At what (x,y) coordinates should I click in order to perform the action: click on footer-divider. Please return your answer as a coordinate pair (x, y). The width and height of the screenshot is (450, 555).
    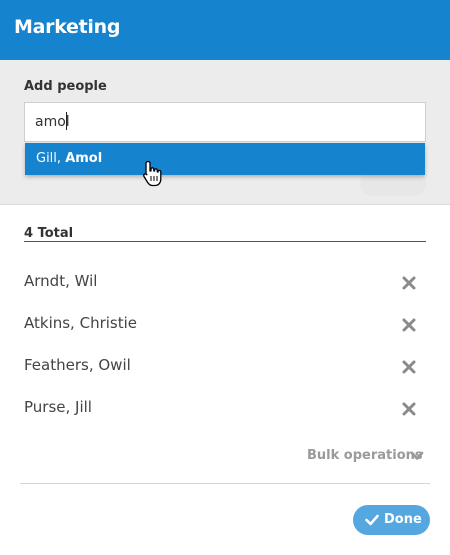
    Looking at the image, I should click on (225, 483).